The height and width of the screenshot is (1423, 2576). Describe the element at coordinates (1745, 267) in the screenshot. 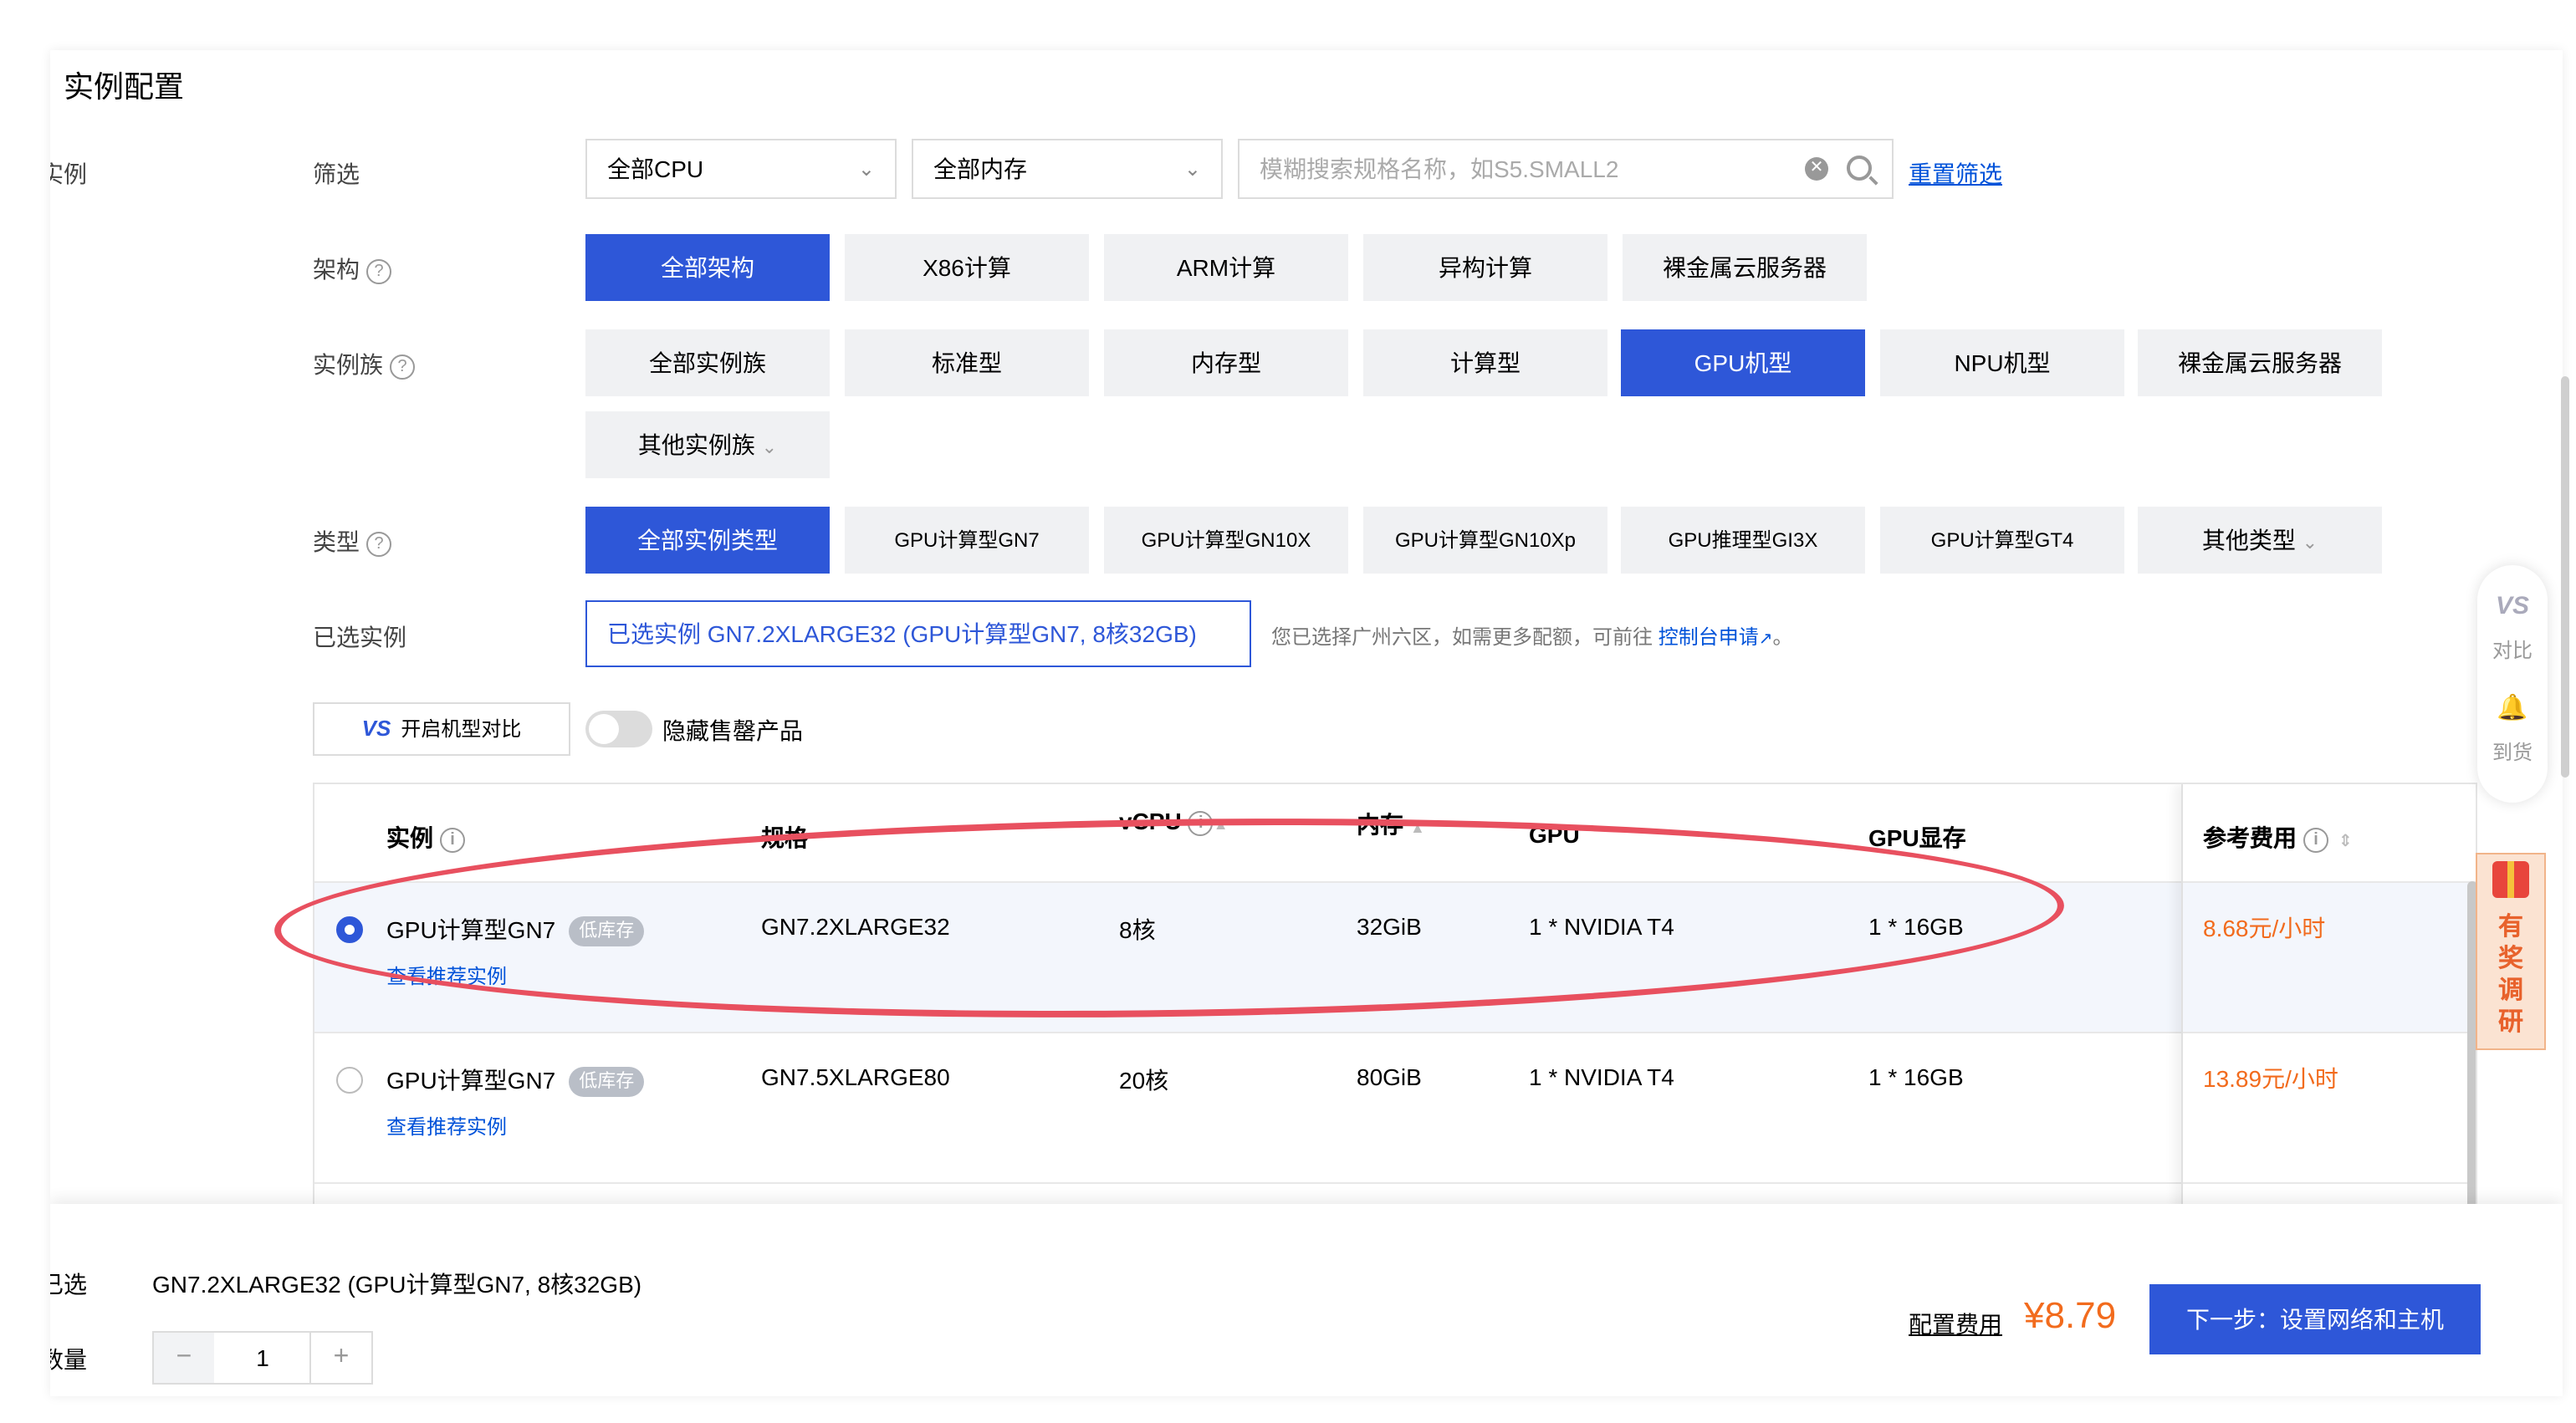

I see `arch-option-baremetal: 裸金属云服务器` at that location.